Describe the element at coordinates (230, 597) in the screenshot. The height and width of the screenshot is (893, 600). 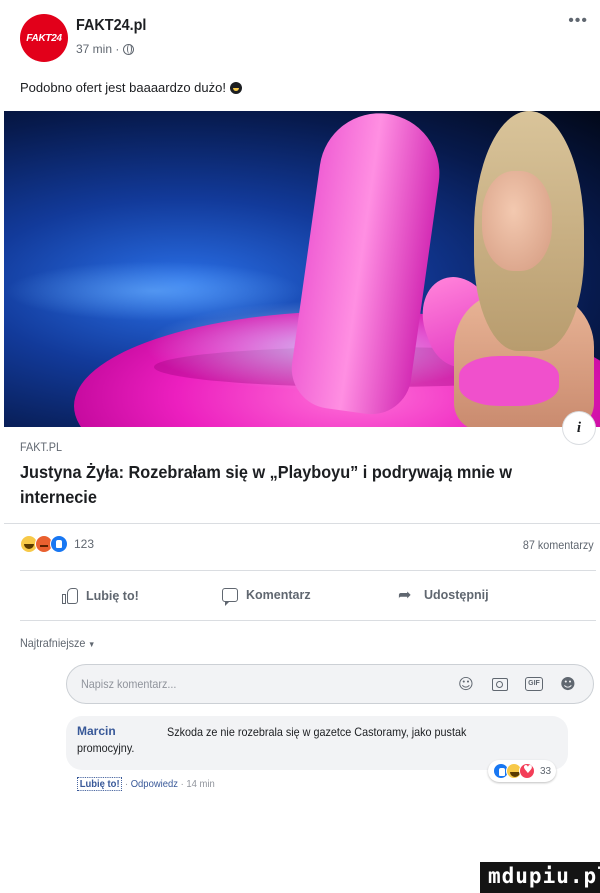
I see `comment-icon` at that location.